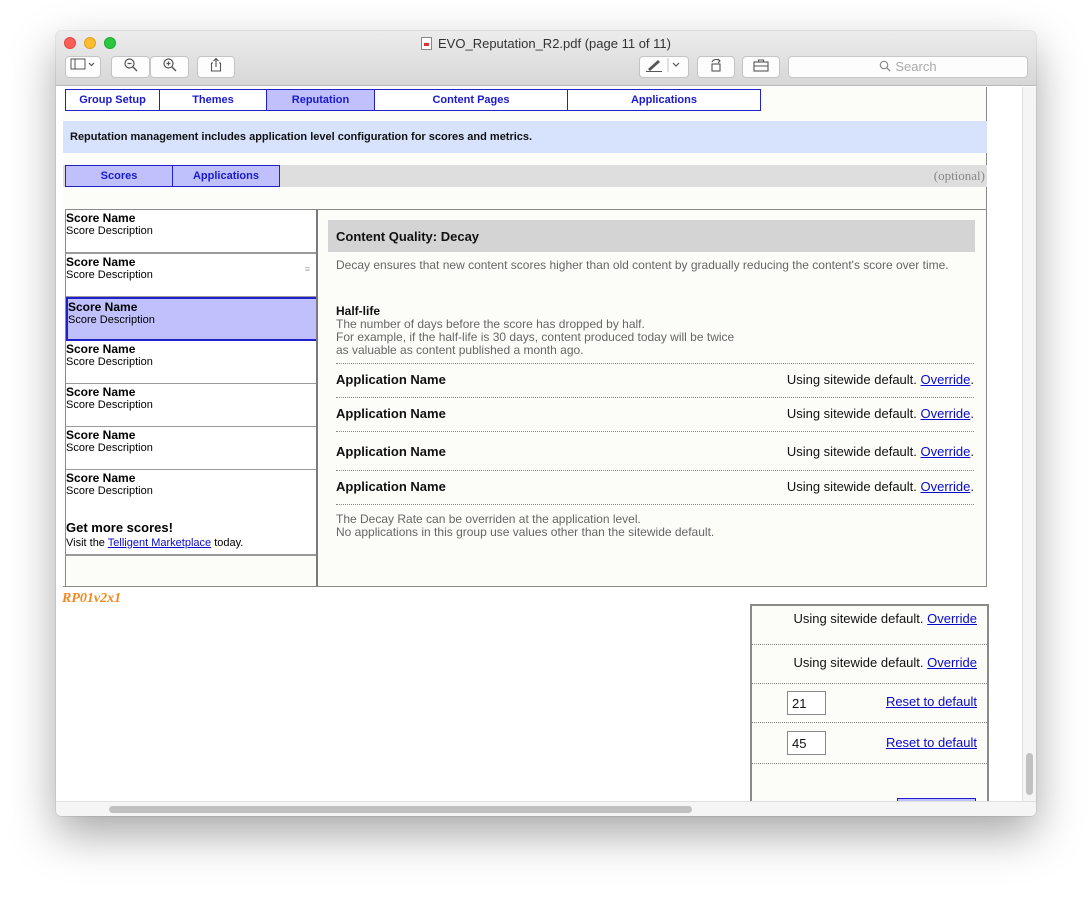  I want to click on sidebar-toggle-button, so click(83, 67).